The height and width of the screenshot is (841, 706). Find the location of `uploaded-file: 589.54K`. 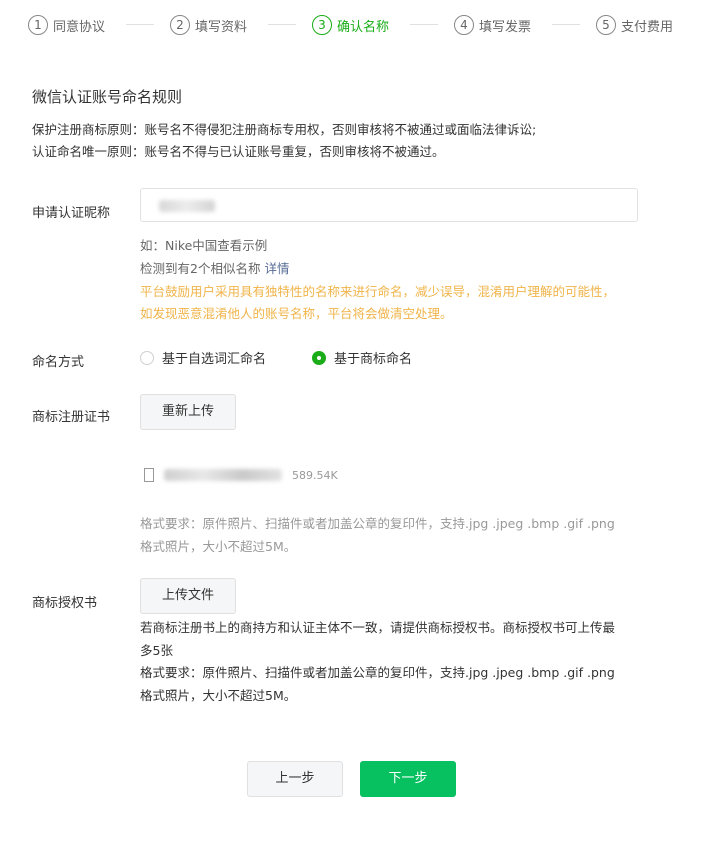

uploaded-file: 589.54K is located at coordinates (241, 475).